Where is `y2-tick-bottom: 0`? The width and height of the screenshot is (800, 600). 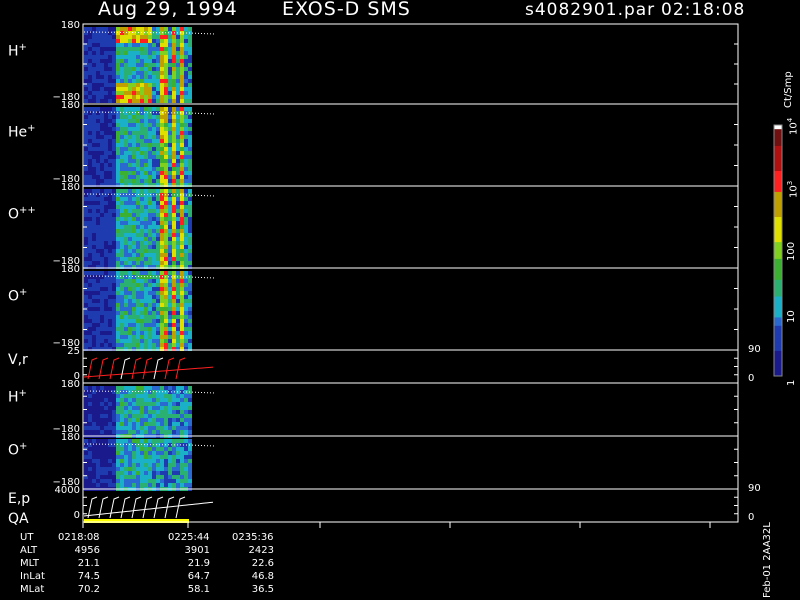 y2-tick-bottom: 0 is located at coordinates (751, 517).